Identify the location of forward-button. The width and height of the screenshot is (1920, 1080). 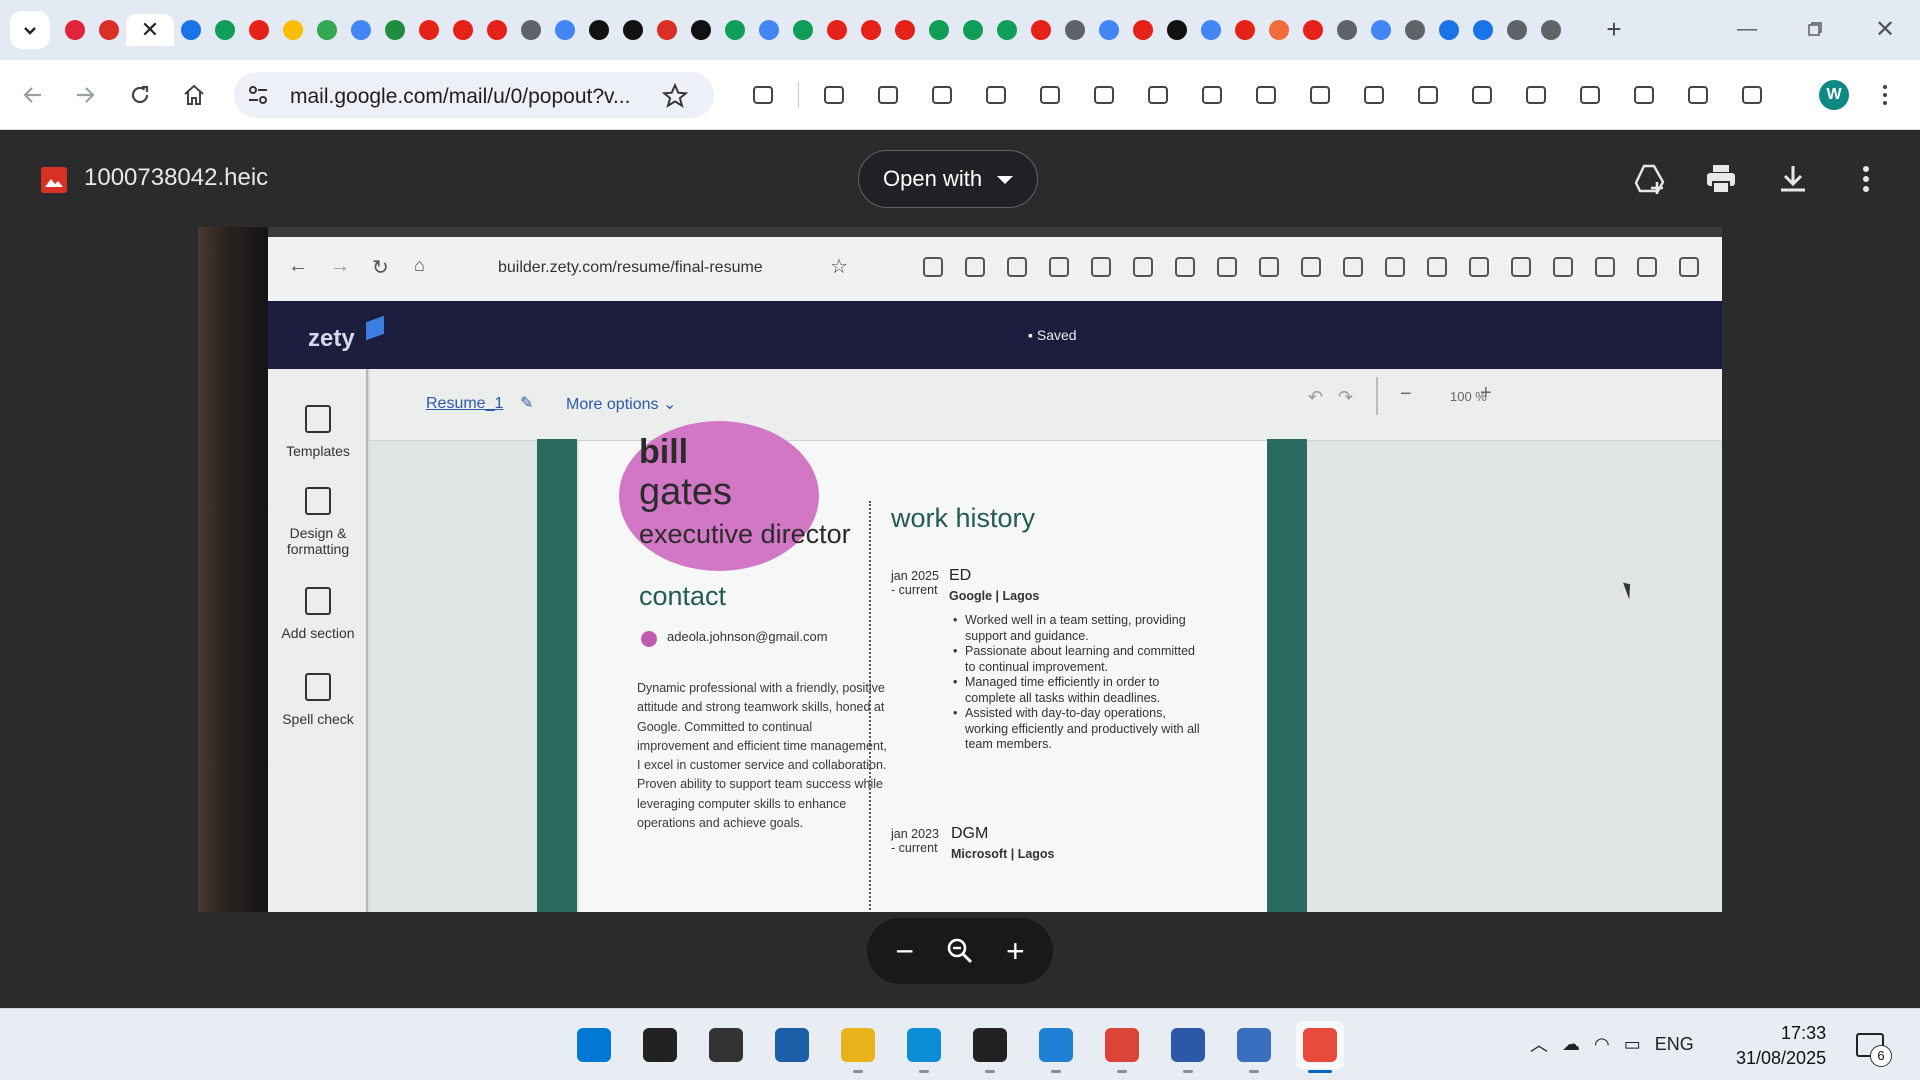
(85, 95).